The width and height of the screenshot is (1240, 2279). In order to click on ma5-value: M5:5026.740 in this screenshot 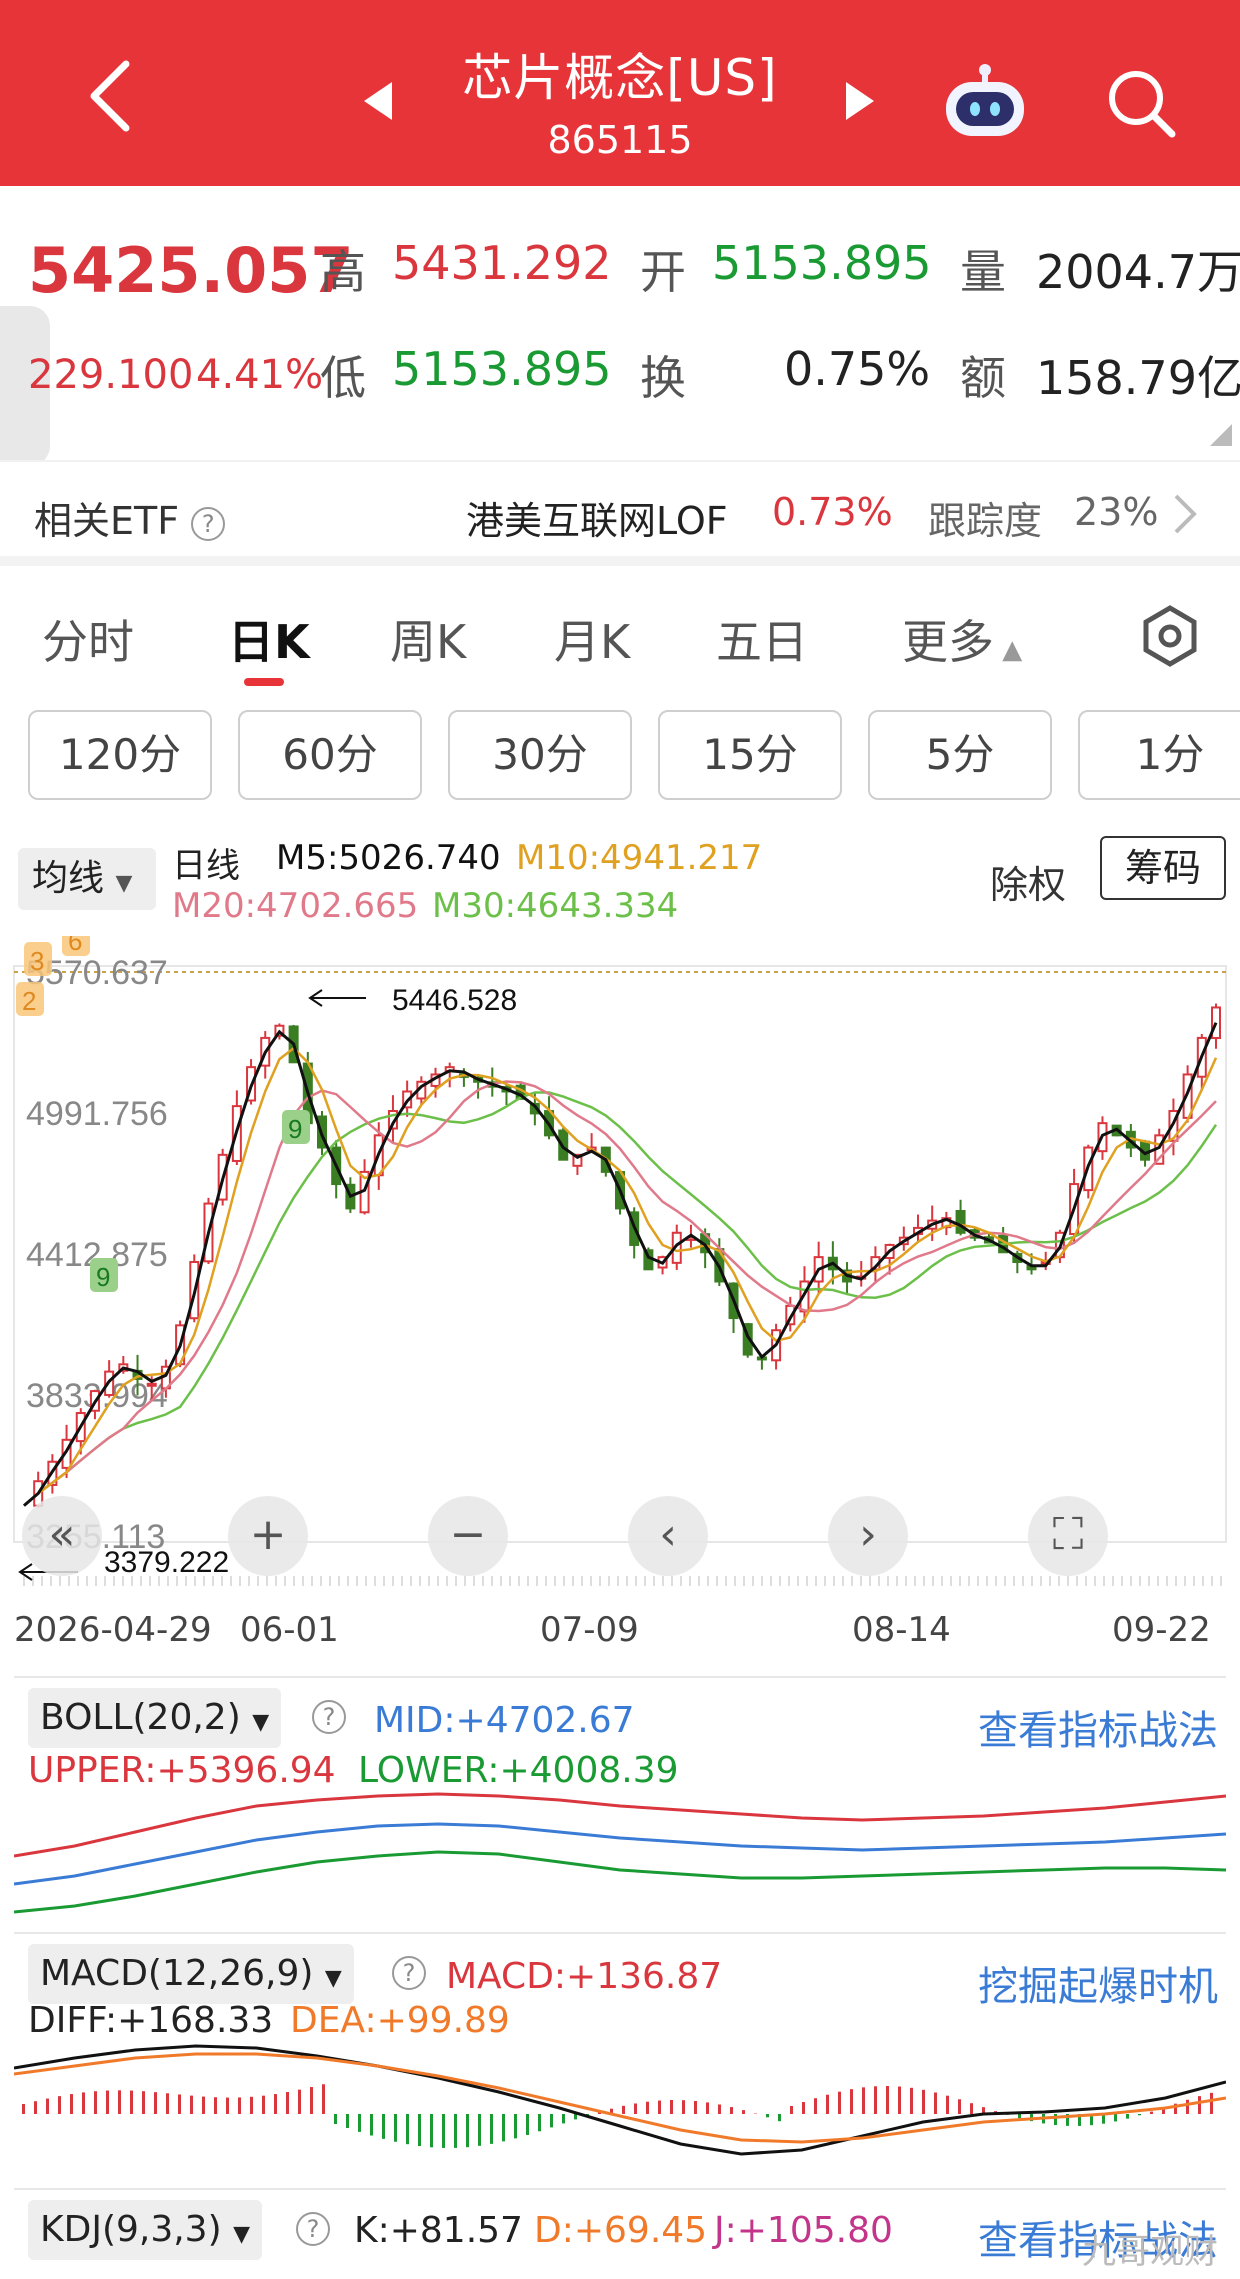, I will do `click(388, 858)`.